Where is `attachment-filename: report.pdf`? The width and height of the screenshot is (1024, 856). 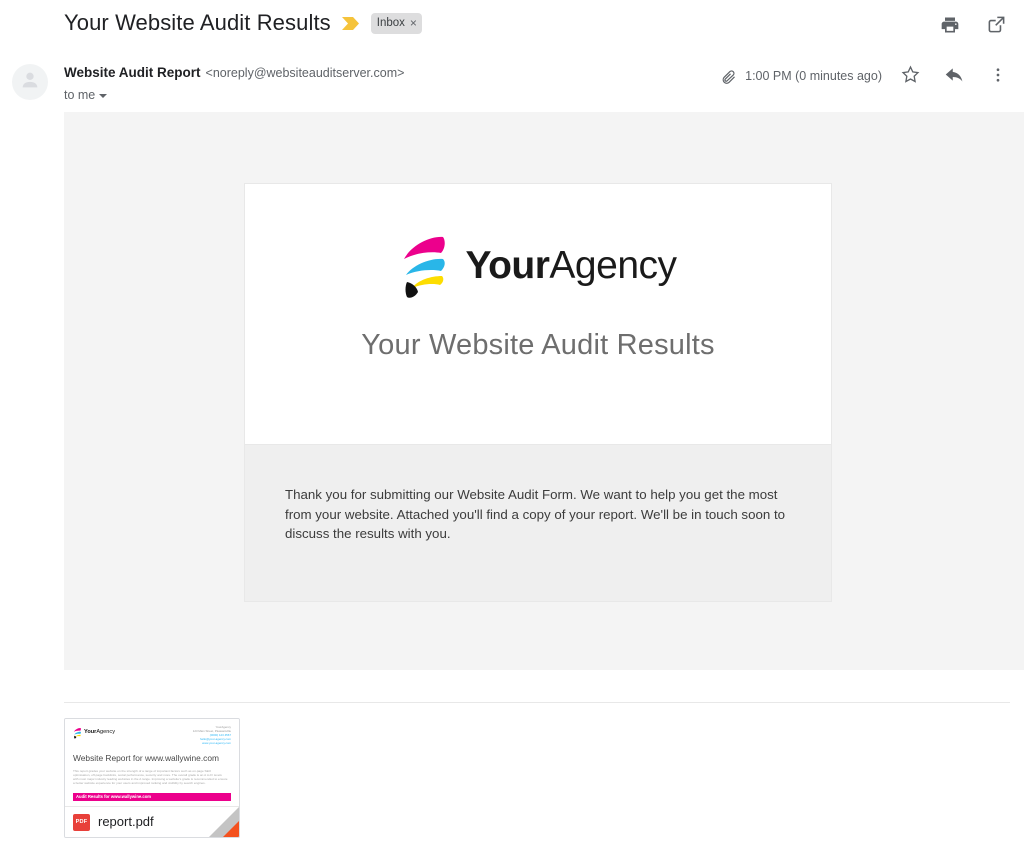 attachment-filename: report.pdf is located at coordinates (126, 821).